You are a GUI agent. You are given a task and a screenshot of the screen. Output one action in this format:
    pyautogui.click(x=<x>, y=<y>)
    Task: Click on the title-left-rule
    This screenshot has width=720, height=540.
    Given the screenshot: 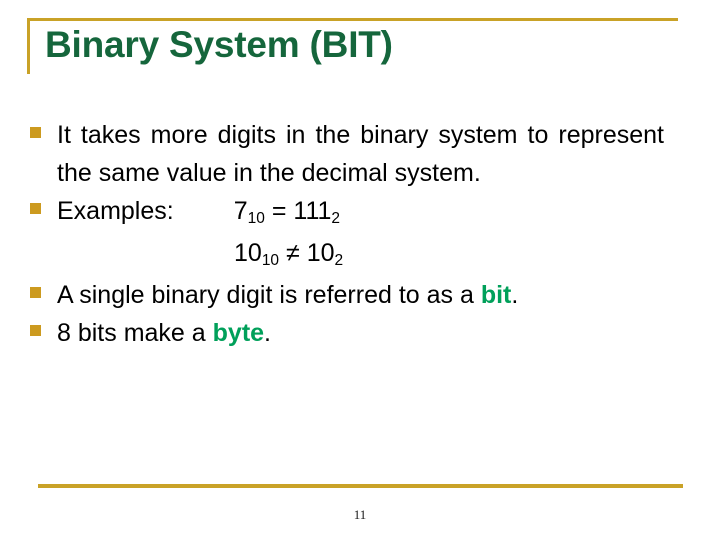 What is the action you would take?
    pyautogui.click(x=28, y=46)
    